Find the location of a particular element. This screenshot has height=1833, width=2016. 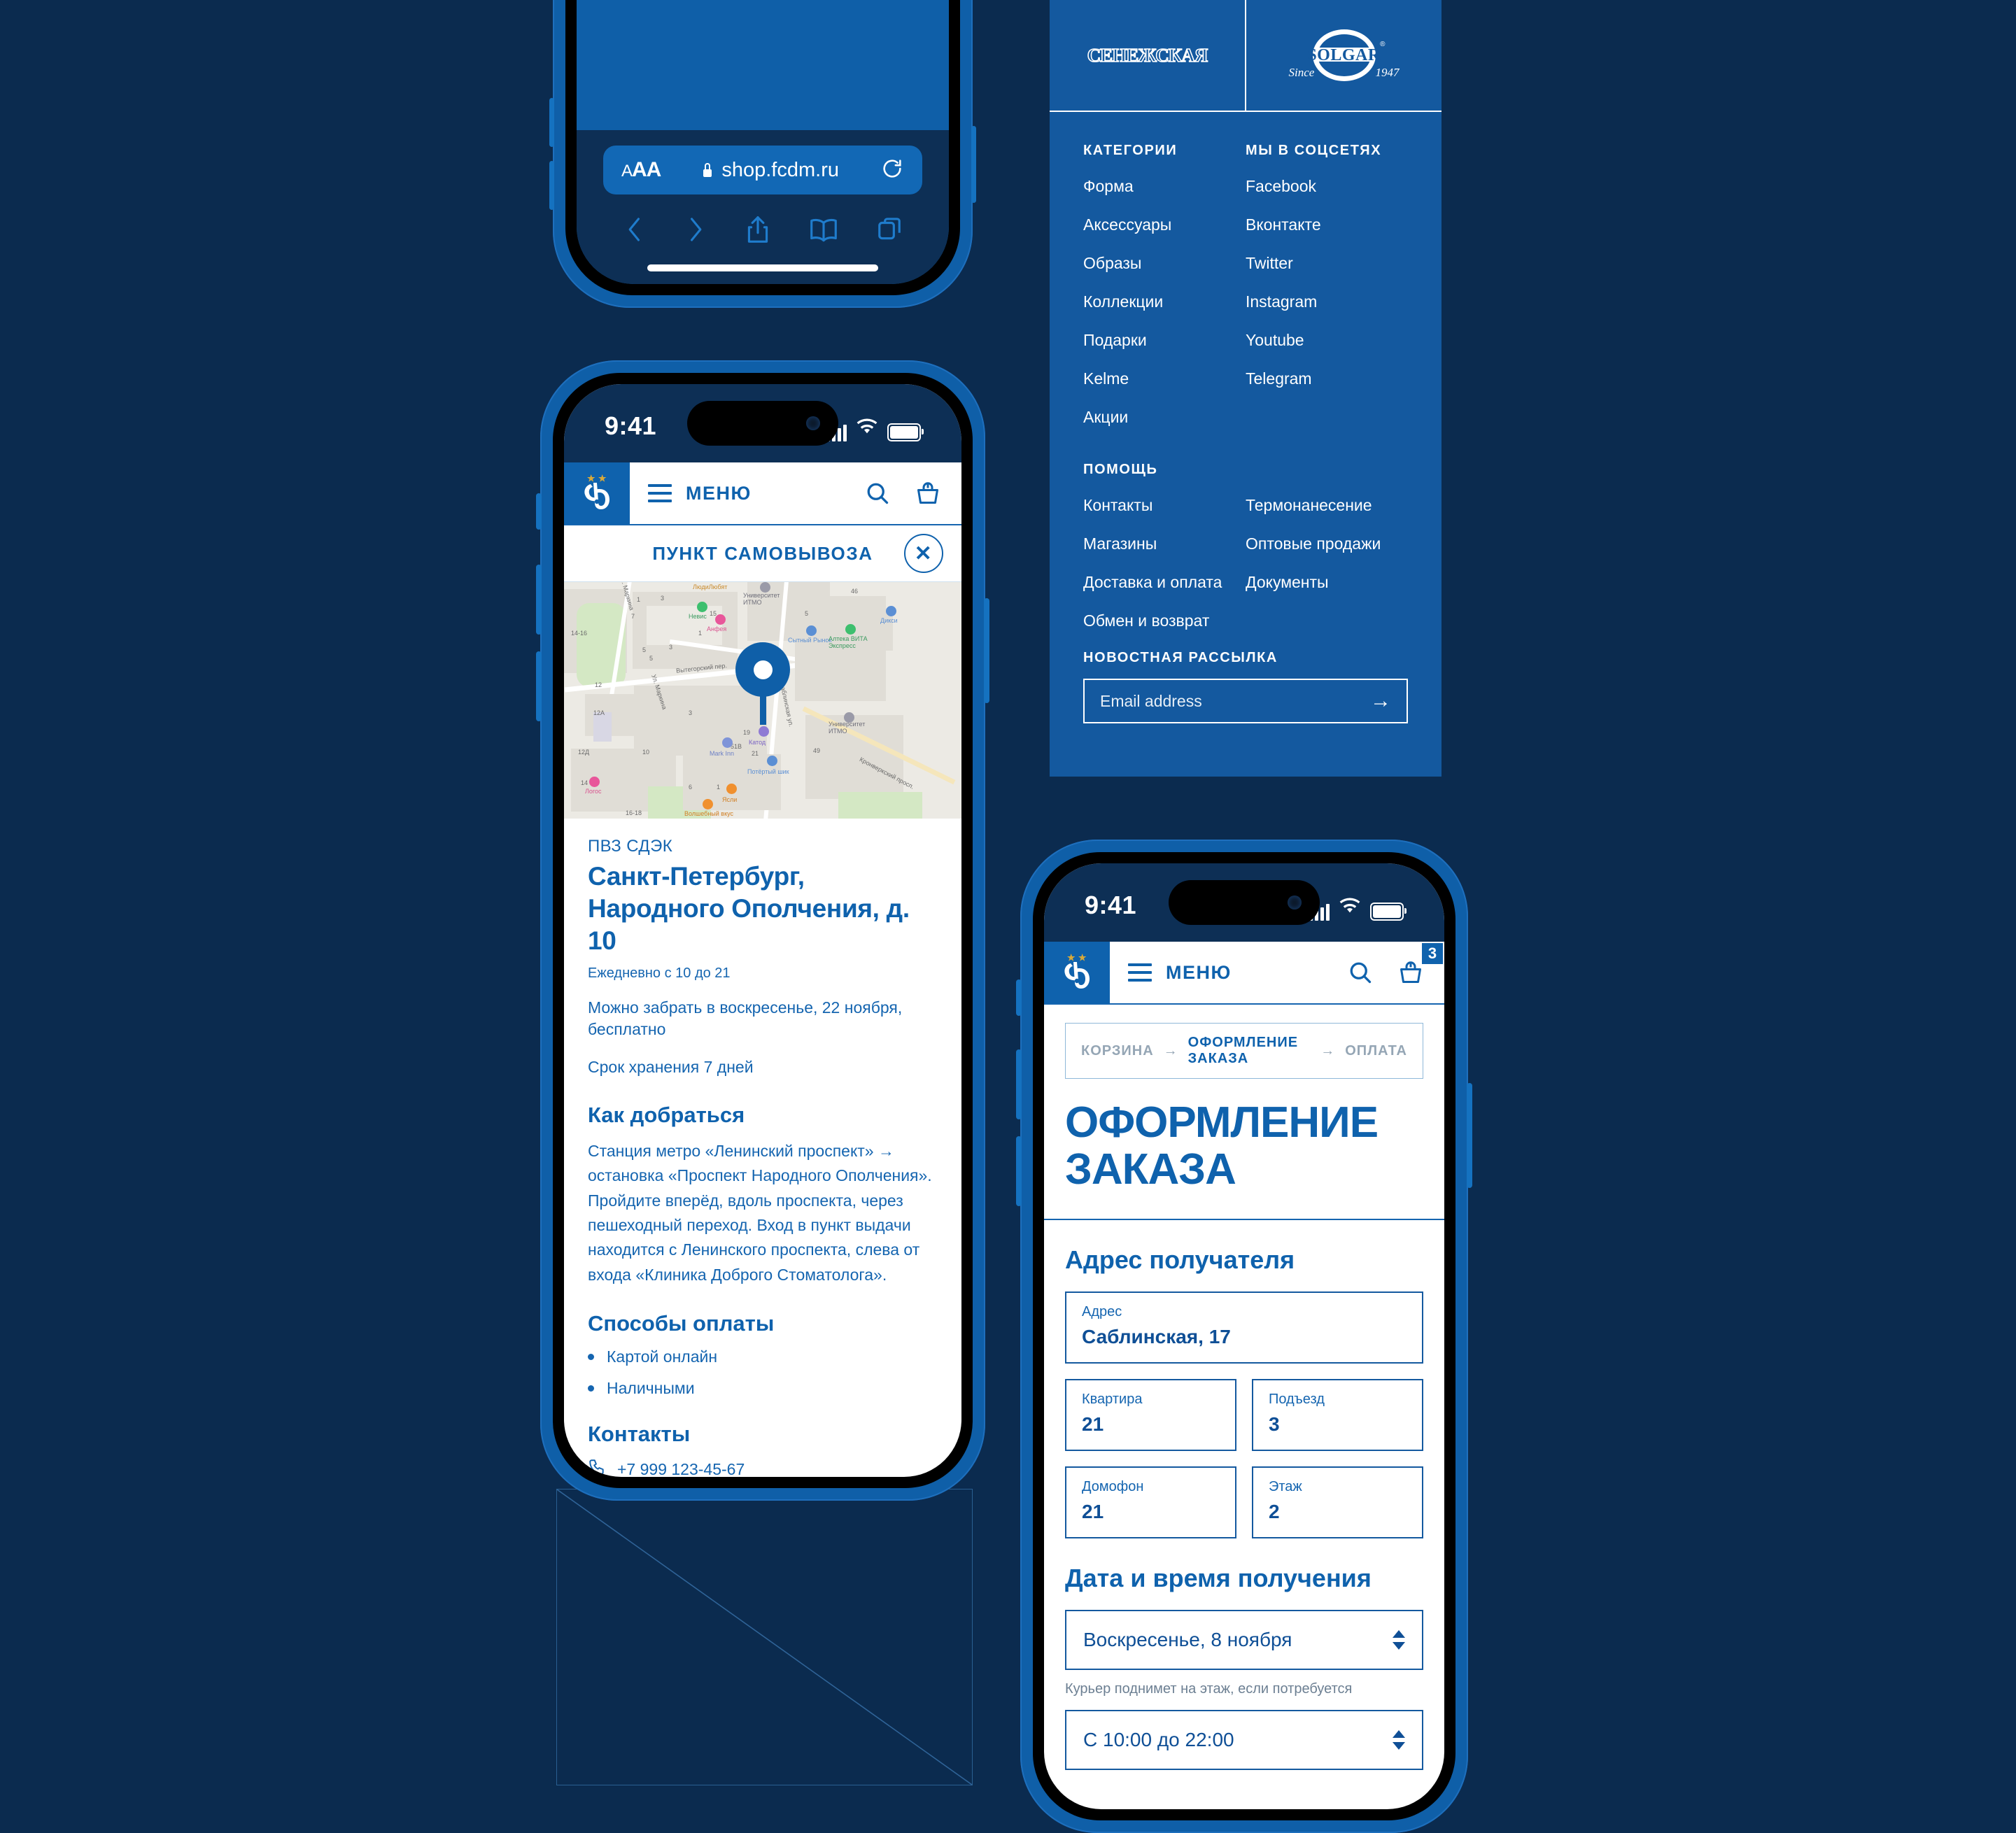

tabs-icon is located at coordinates (889, 229).